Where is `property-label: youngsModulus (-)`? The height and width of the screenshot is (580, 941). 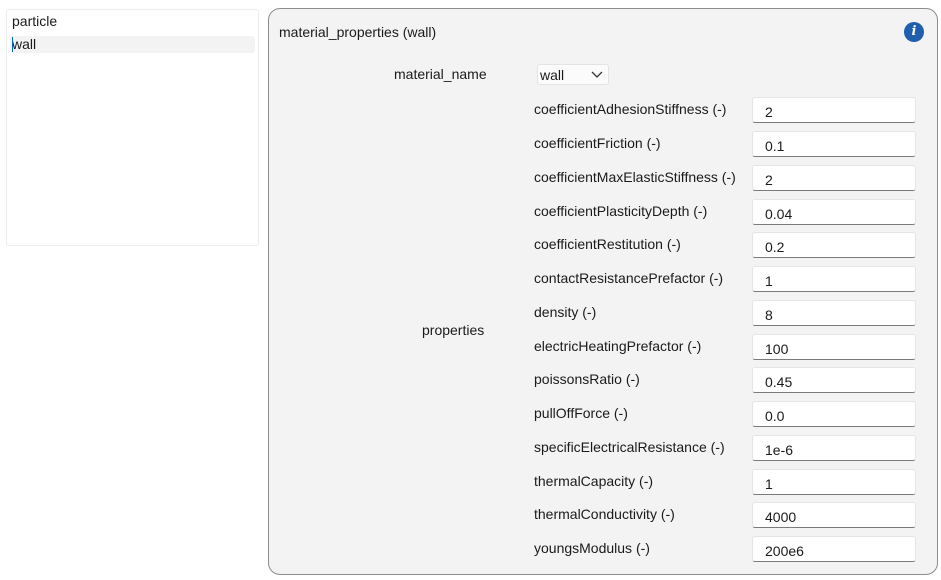 property-label: youngsModulus (-) is located at coordinates (592, 548).